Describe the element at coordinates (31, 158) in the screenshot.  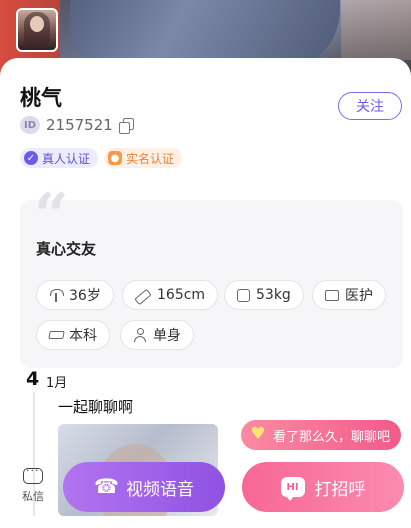
I see `verified-icon: ✓` at that location.